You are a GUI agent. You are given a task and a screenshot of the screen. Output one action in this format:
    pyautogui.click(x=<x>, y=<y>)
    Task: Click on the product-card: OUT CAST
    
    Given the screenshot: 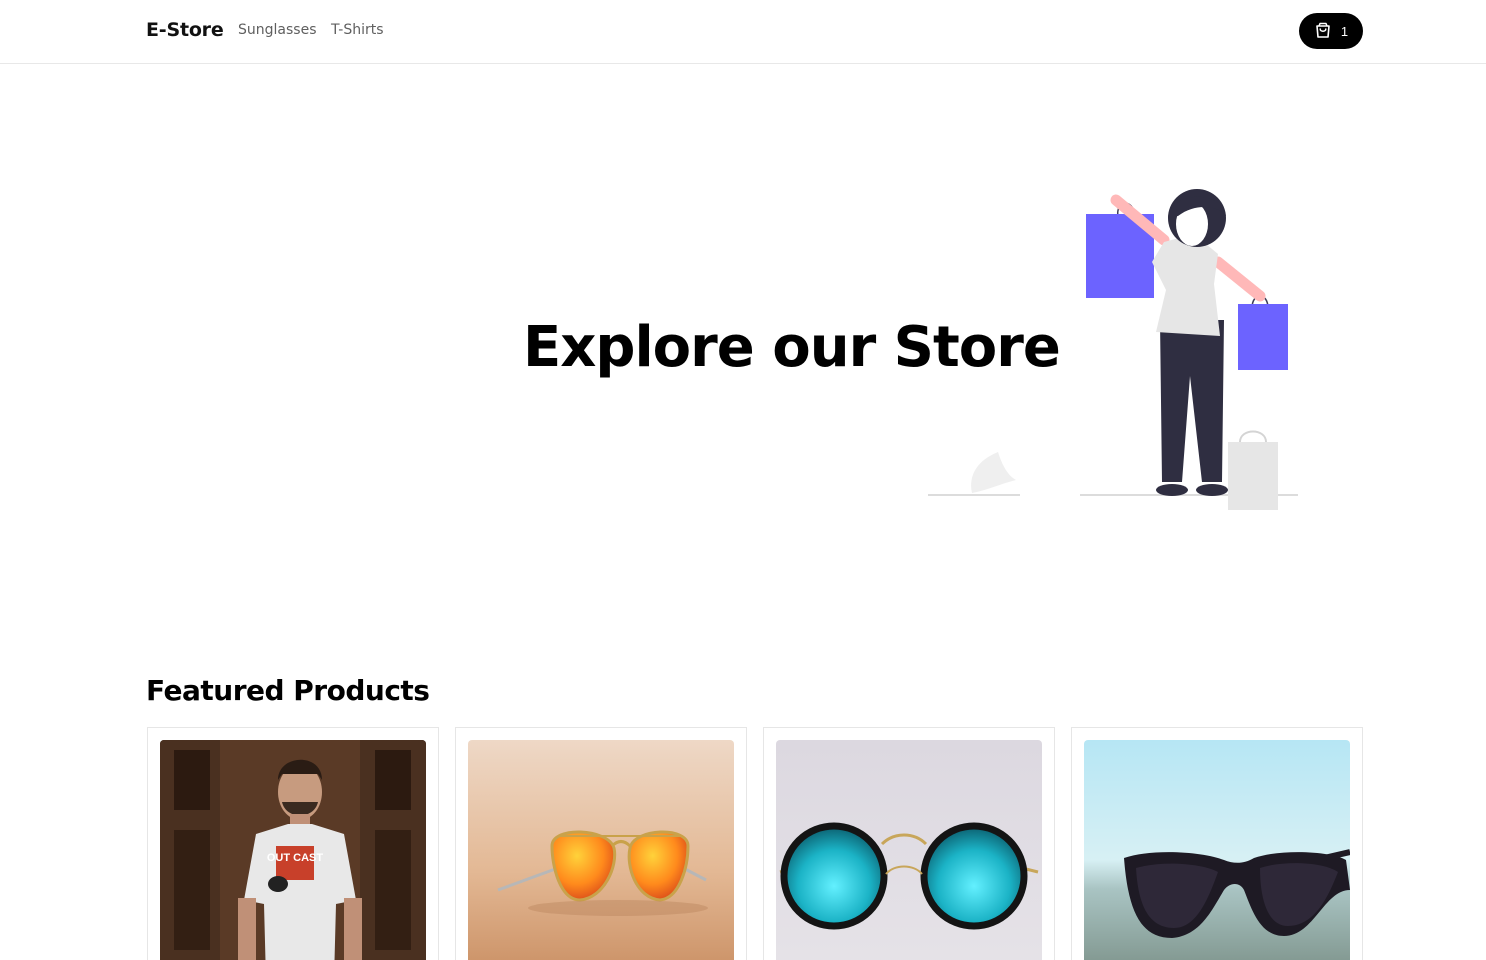 What is the action you would take?
    pyautogui.click(x=293, y=843)
    